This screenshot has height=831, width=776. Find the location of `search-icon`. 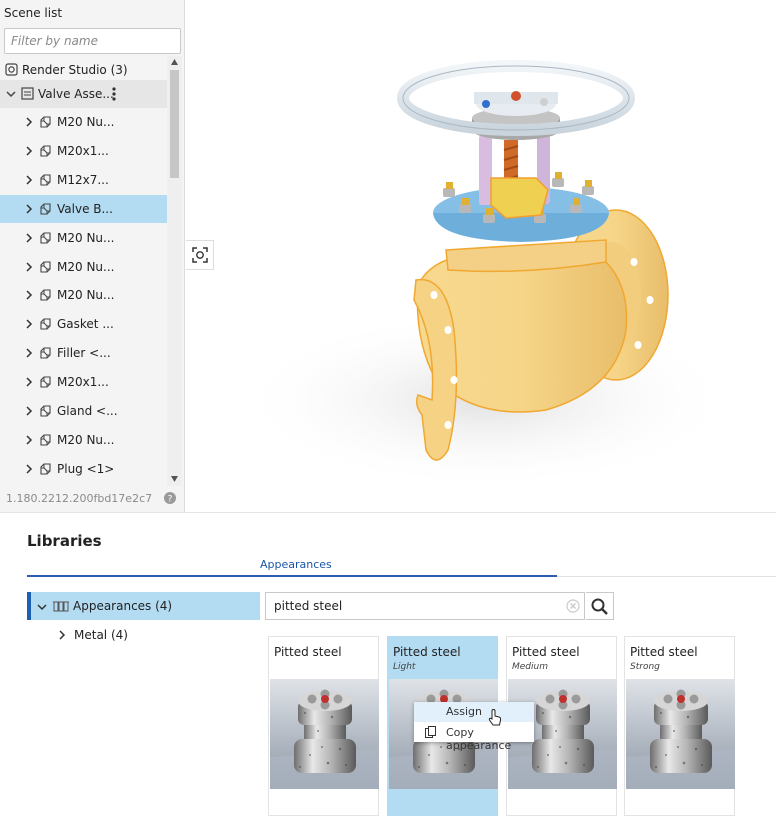

search-icon is located at coordinates (599, 606).